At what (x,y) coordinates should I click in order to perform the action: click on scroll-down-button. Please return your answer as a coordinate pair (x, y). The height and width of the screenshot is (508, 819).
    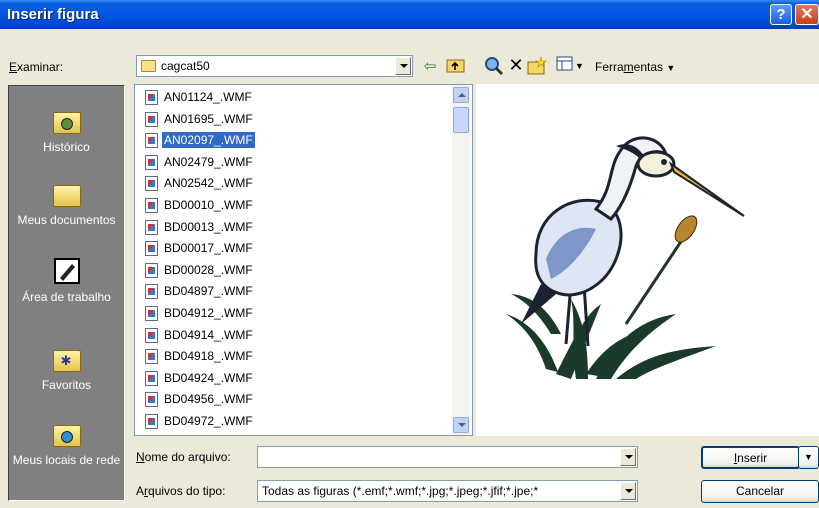
    Looking at the image, I should click on (461, 425).